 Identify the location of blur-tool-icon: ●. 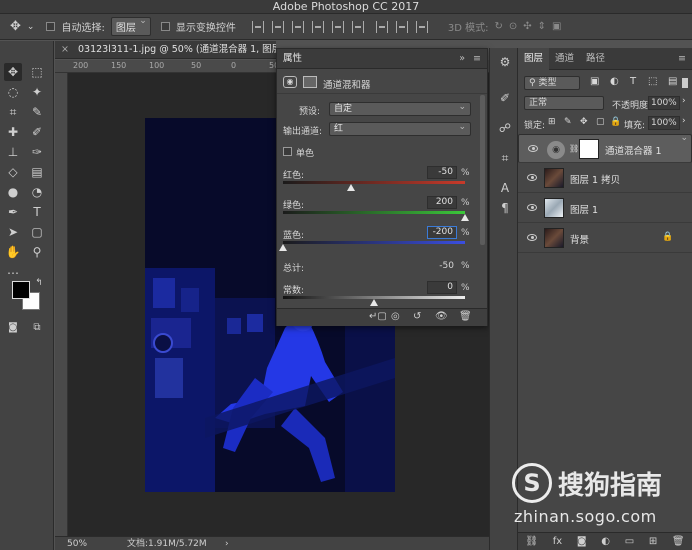
(13, 192).